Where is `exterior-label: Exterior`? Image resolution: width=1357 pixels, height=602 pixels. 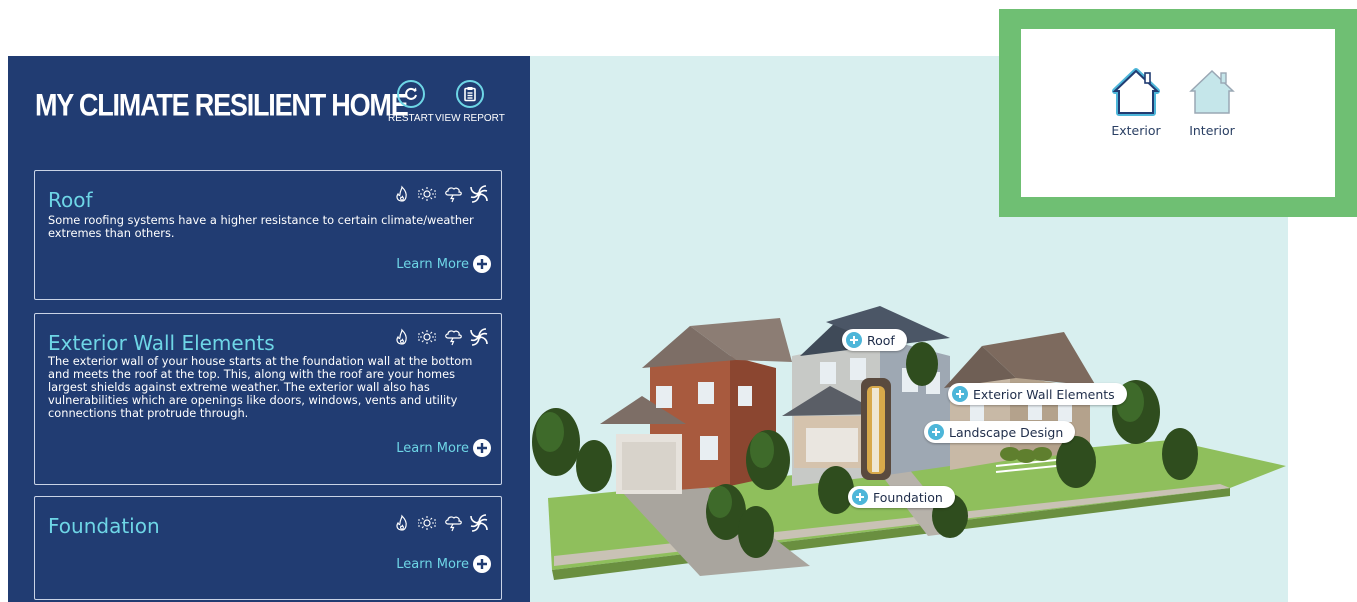
exterior-label: Exterior is located at coordinates (1136, 130).